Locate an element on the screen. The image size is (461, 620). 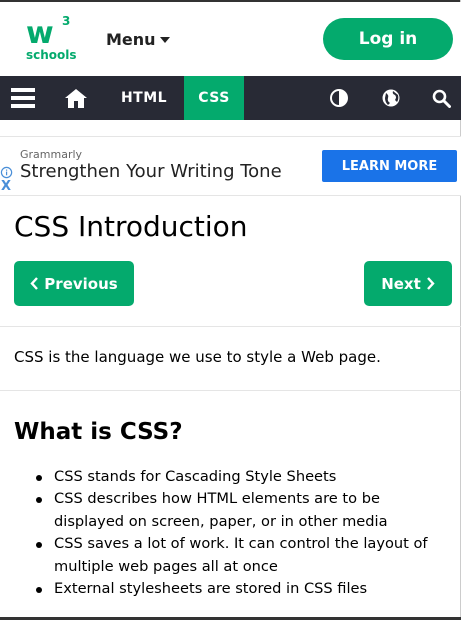
menu-button: Menu is located at coordinates (138, 39).